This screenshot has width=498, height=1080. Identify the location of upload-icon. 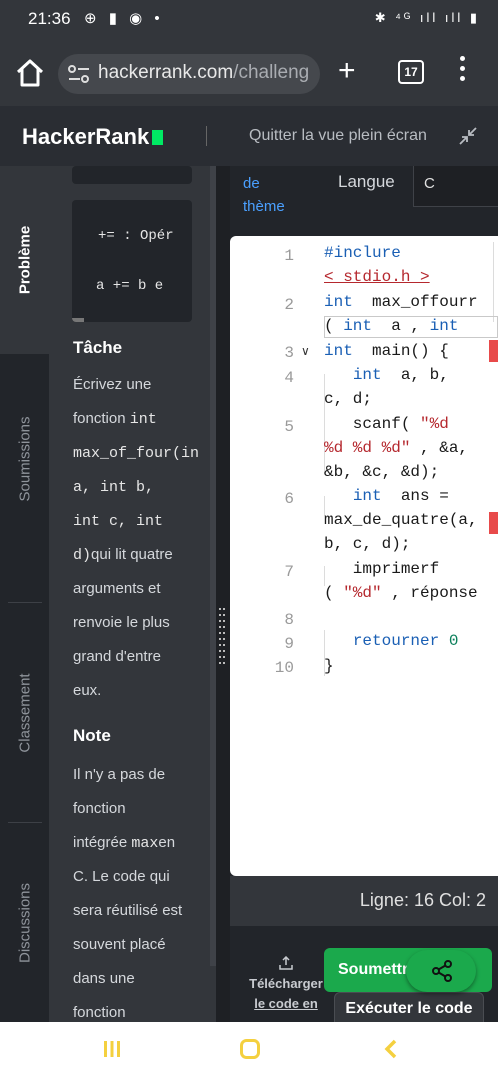
(286, 963).